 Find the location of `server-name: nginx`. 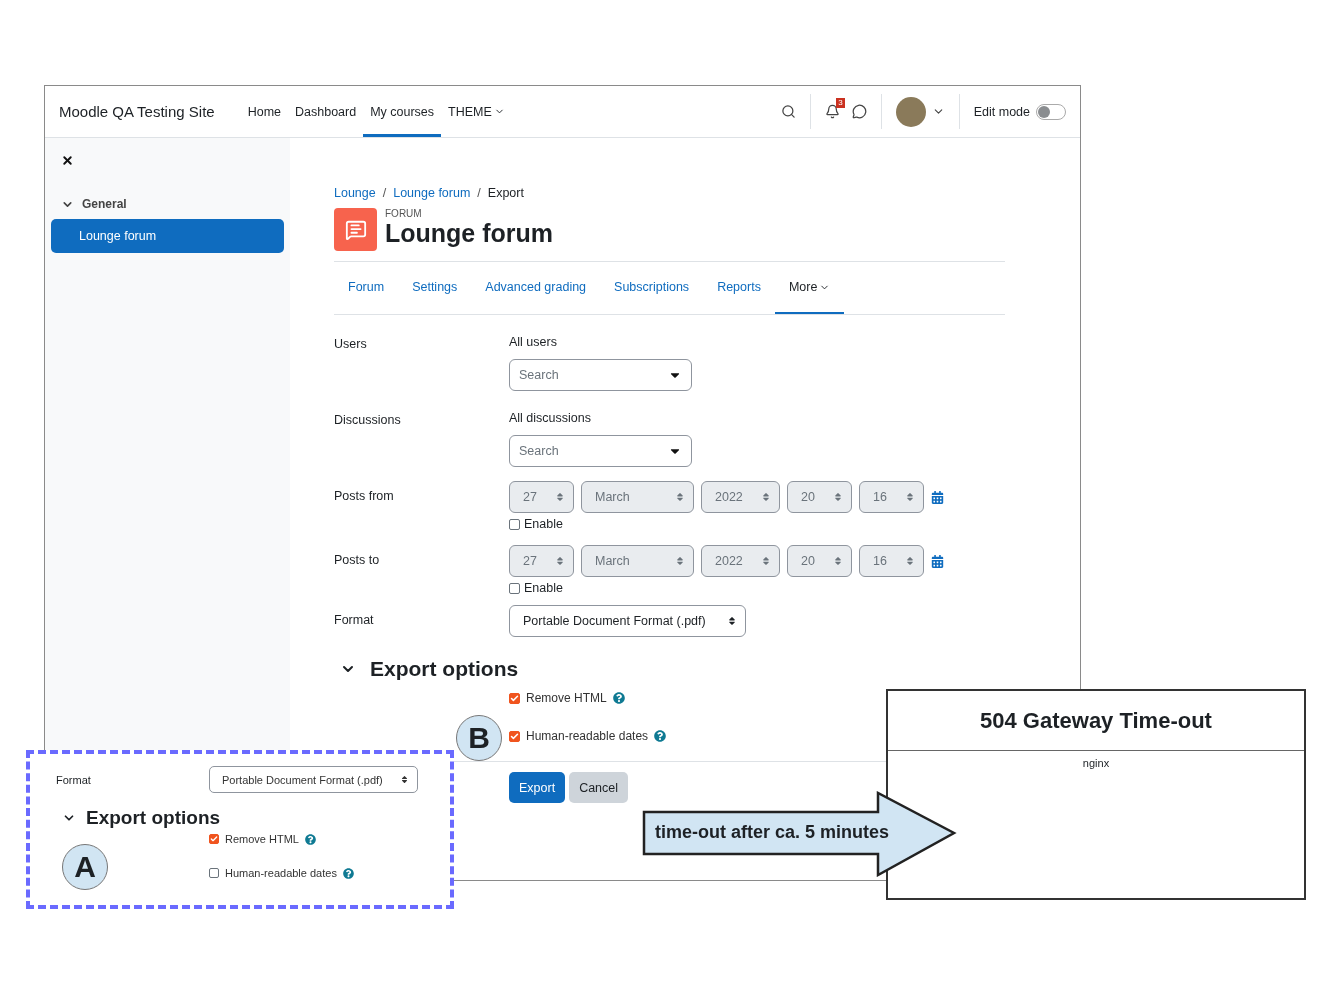

server-name: nginx is located at coordinates (1096, 763).